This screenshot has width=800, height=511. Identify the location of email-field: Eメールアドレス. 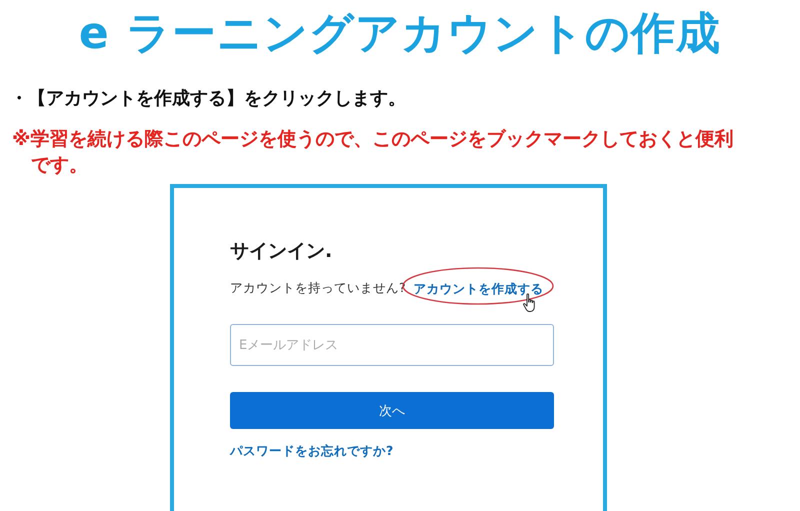
(392, 345).